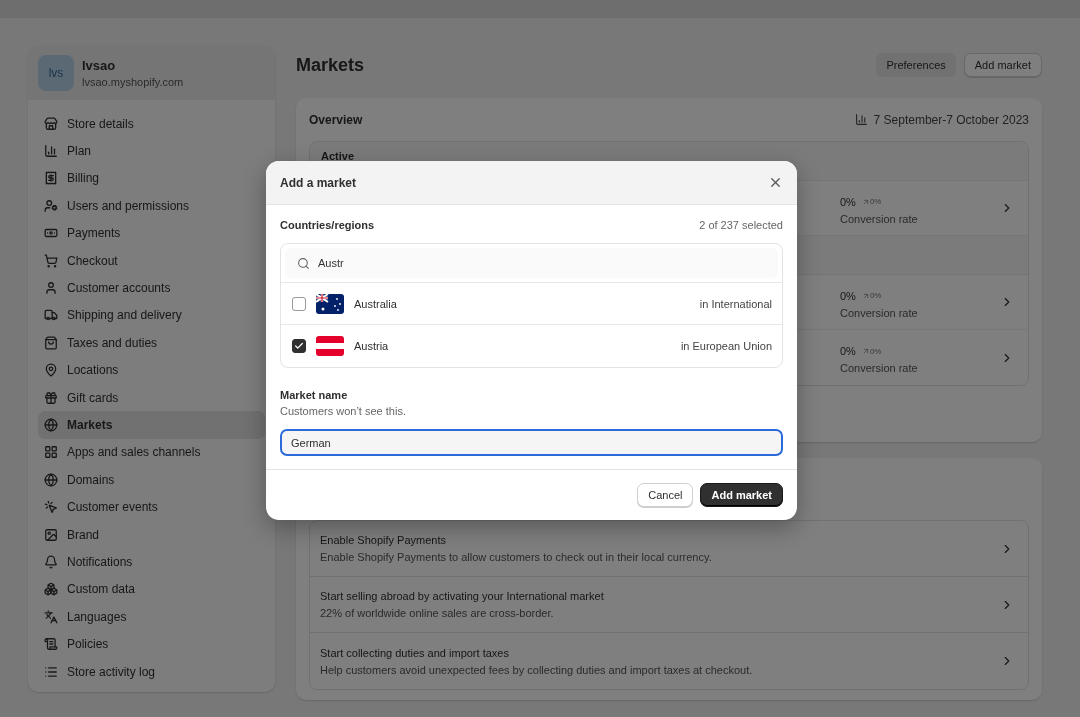  I want to click on selection-count: 2 of 237 selected, so click(741, 225).